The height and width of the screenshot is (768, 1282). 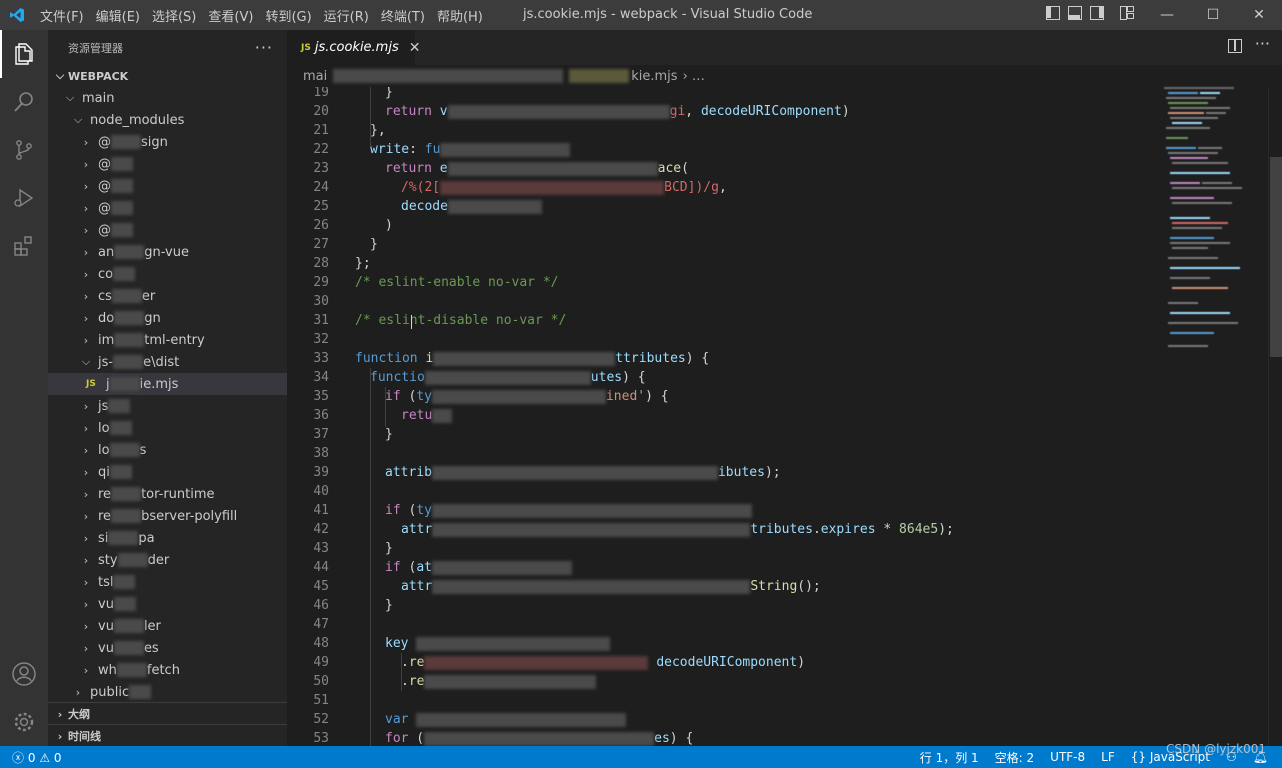 I want to click on breadcrumb-file: kie.mjs, so click(x=654, y=76).